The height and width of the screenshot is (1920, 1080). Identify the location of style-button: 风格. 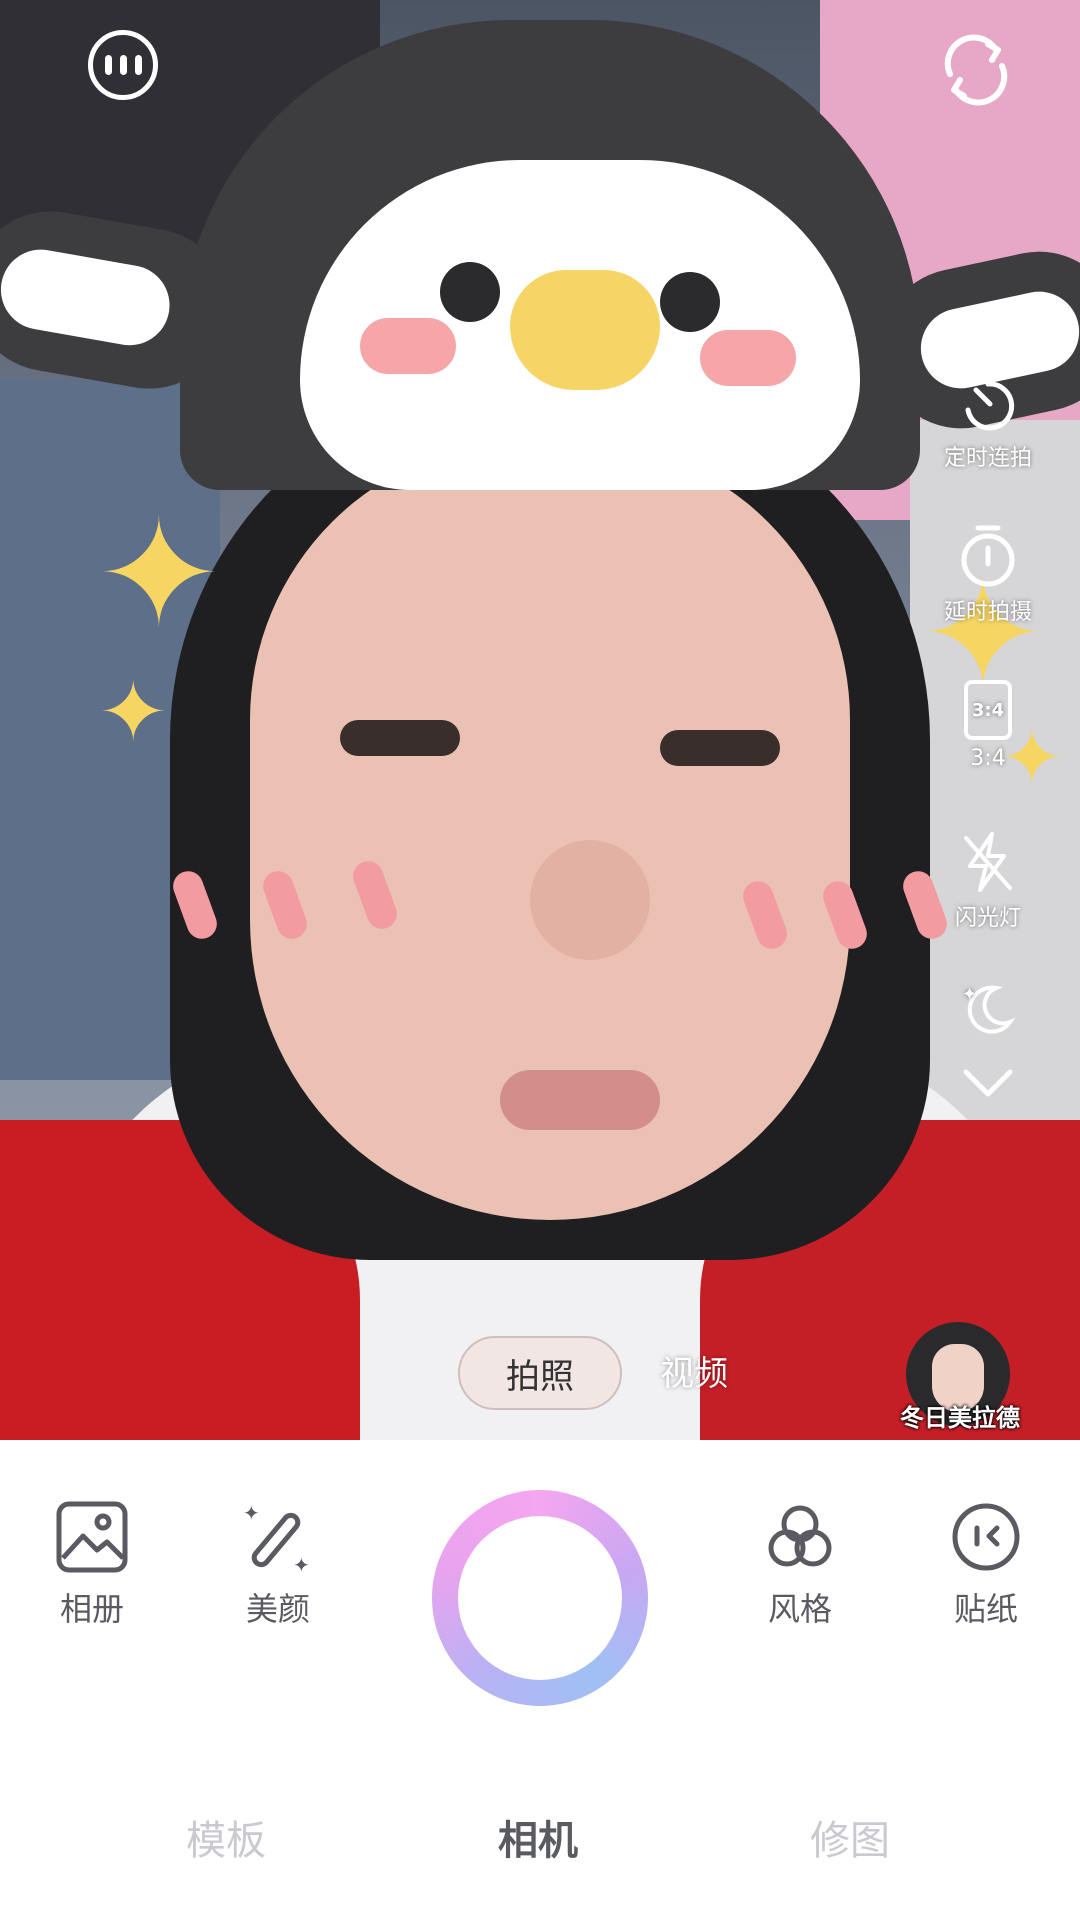
(800, 1565).